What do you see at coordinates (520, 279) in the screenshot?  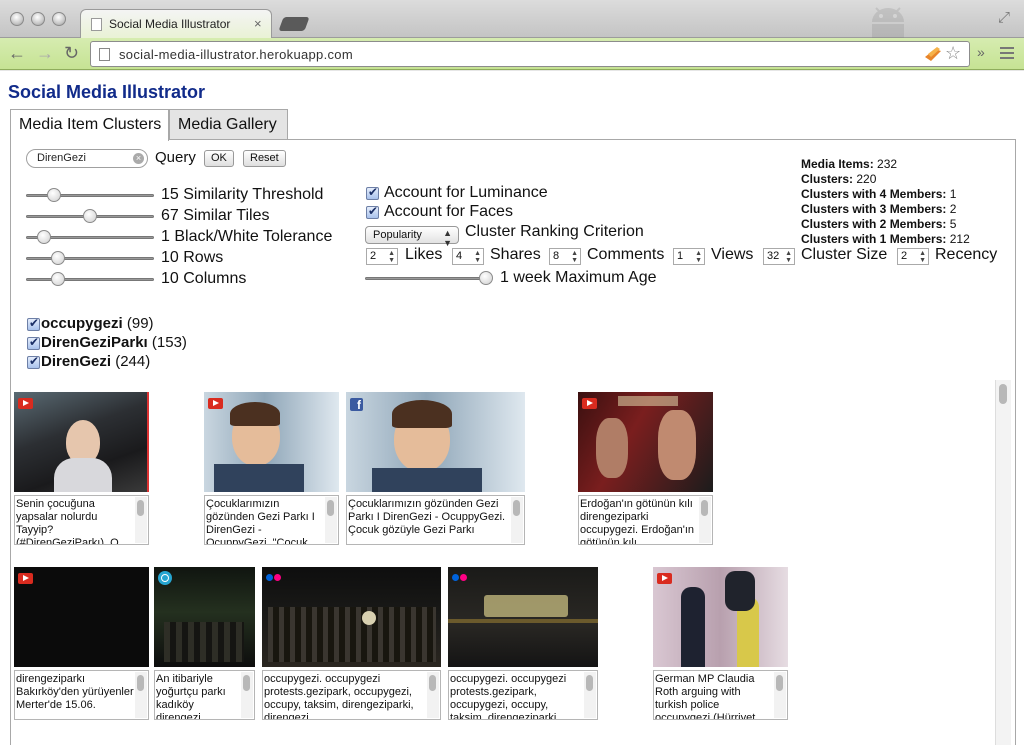 I see `maximum-age-slider: 1 week Maximum Age` at bounding box center [520, 279].